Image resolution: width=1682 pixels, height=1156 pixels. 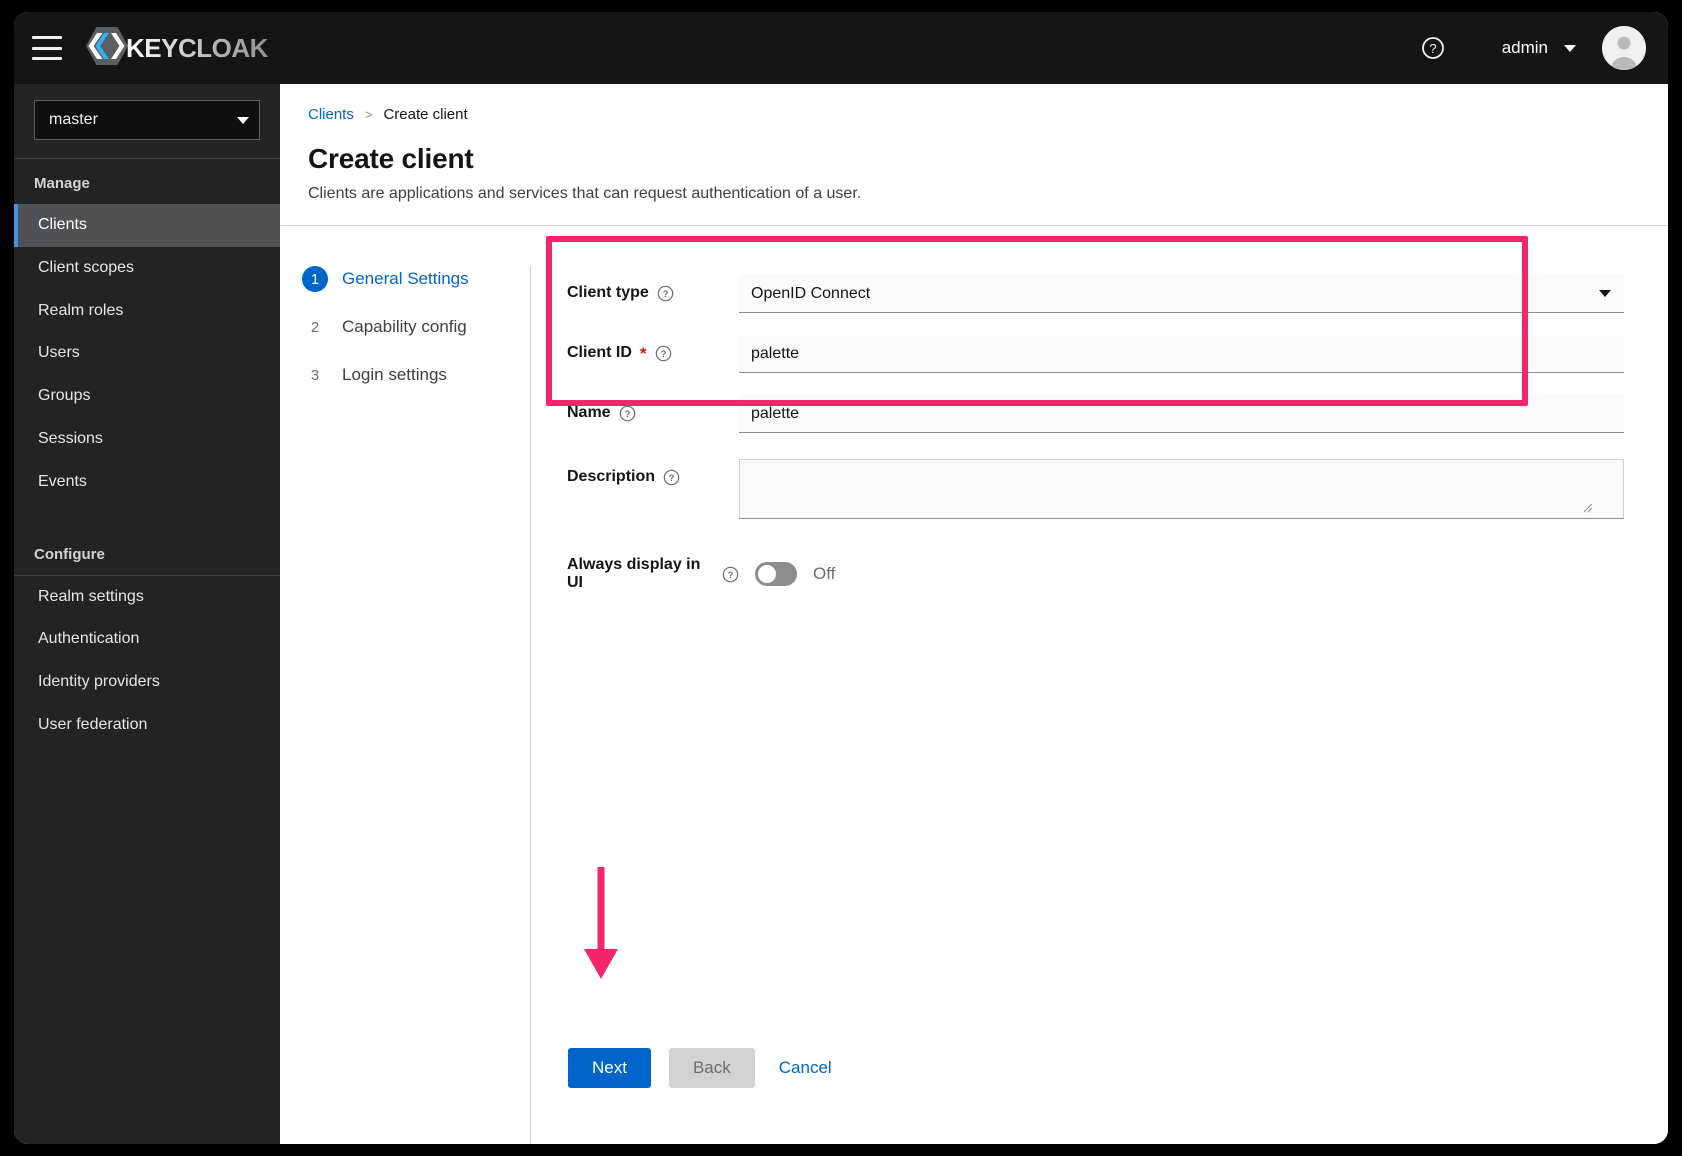 I want to click on label-text: Client type, so click(x=608, y=292).